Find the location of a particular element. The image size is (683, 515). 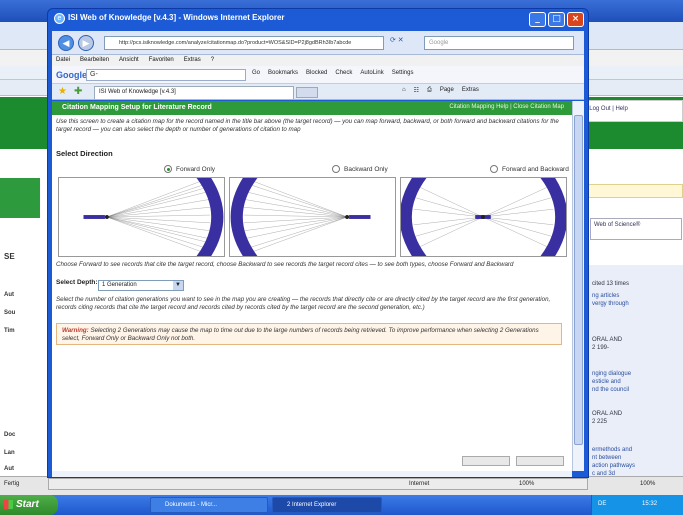

both-diagram-graphic is located at coordinates (483, 217).